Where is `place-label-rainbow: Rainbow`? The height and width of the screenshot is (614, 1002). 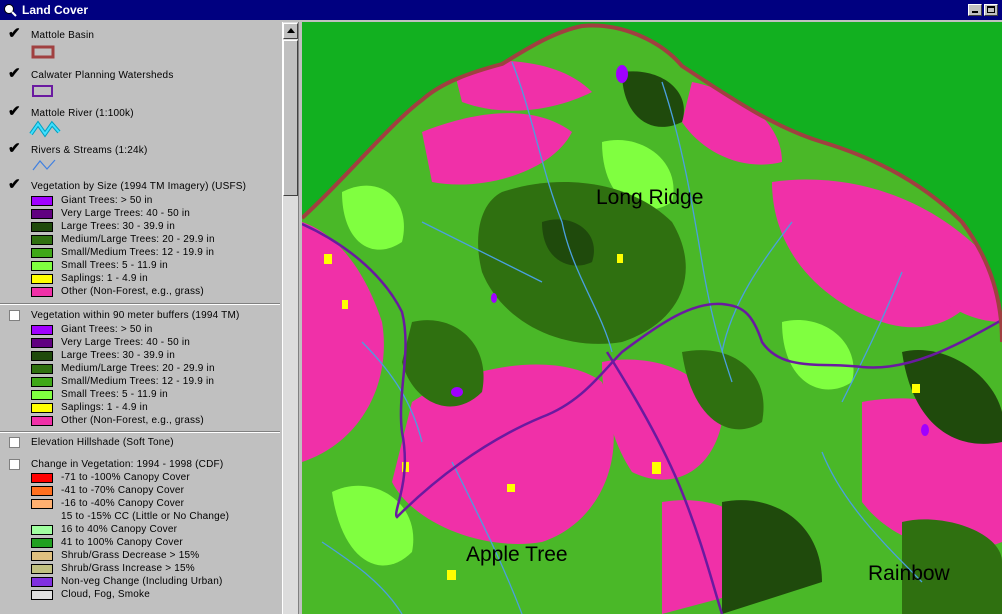
place-label-rainbow: Rainbow is located at coordinates (909, 573).